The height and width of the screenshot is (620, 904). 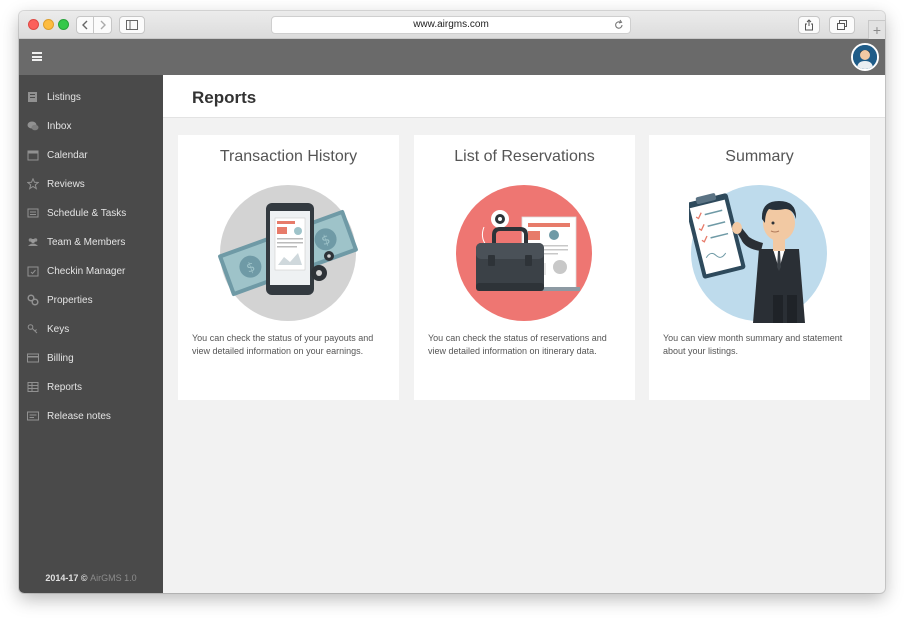 I want to click on share-button, so click(x=809, y=25).